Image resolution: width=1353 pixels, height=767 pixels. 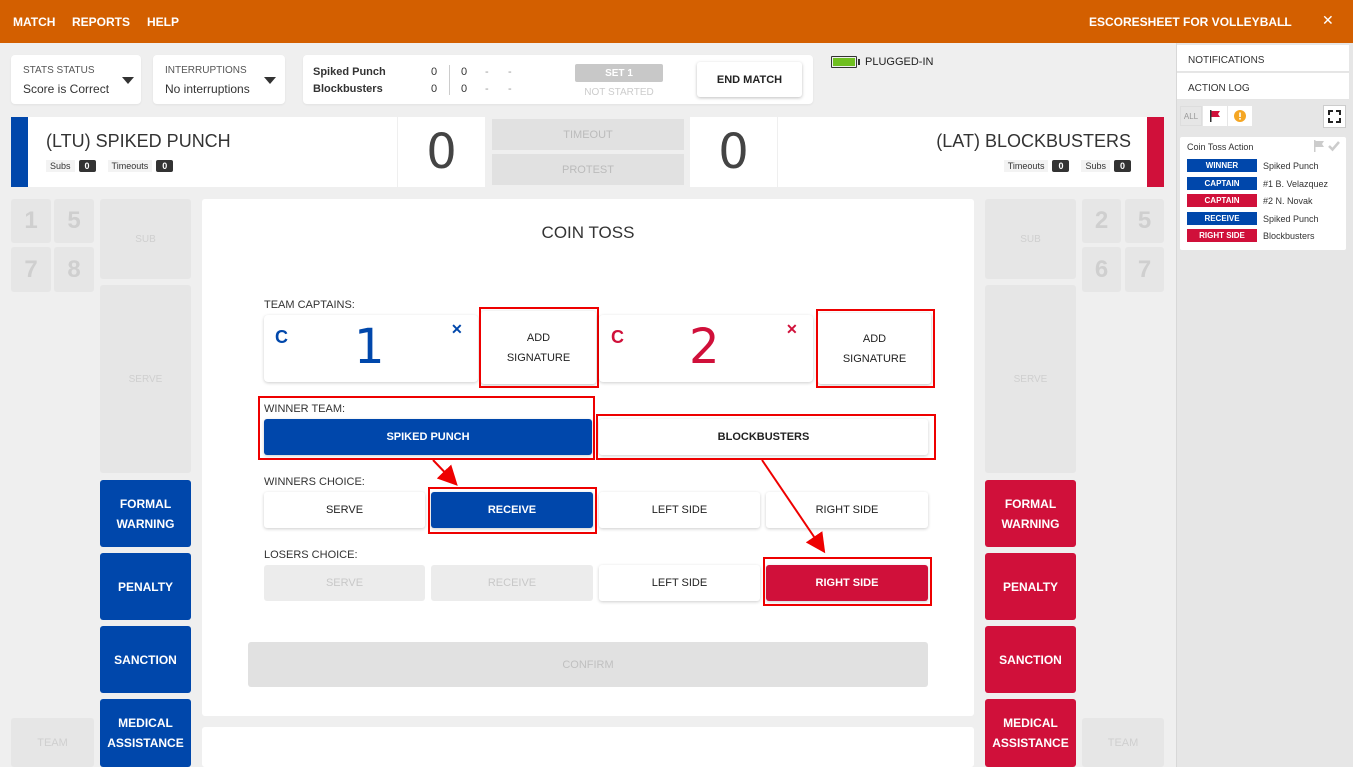 What do you see at coordinates (1222, 235) in the screenshot?
I see `log-tag: RIGHT SIDE` at bounding box center [1222, 235].